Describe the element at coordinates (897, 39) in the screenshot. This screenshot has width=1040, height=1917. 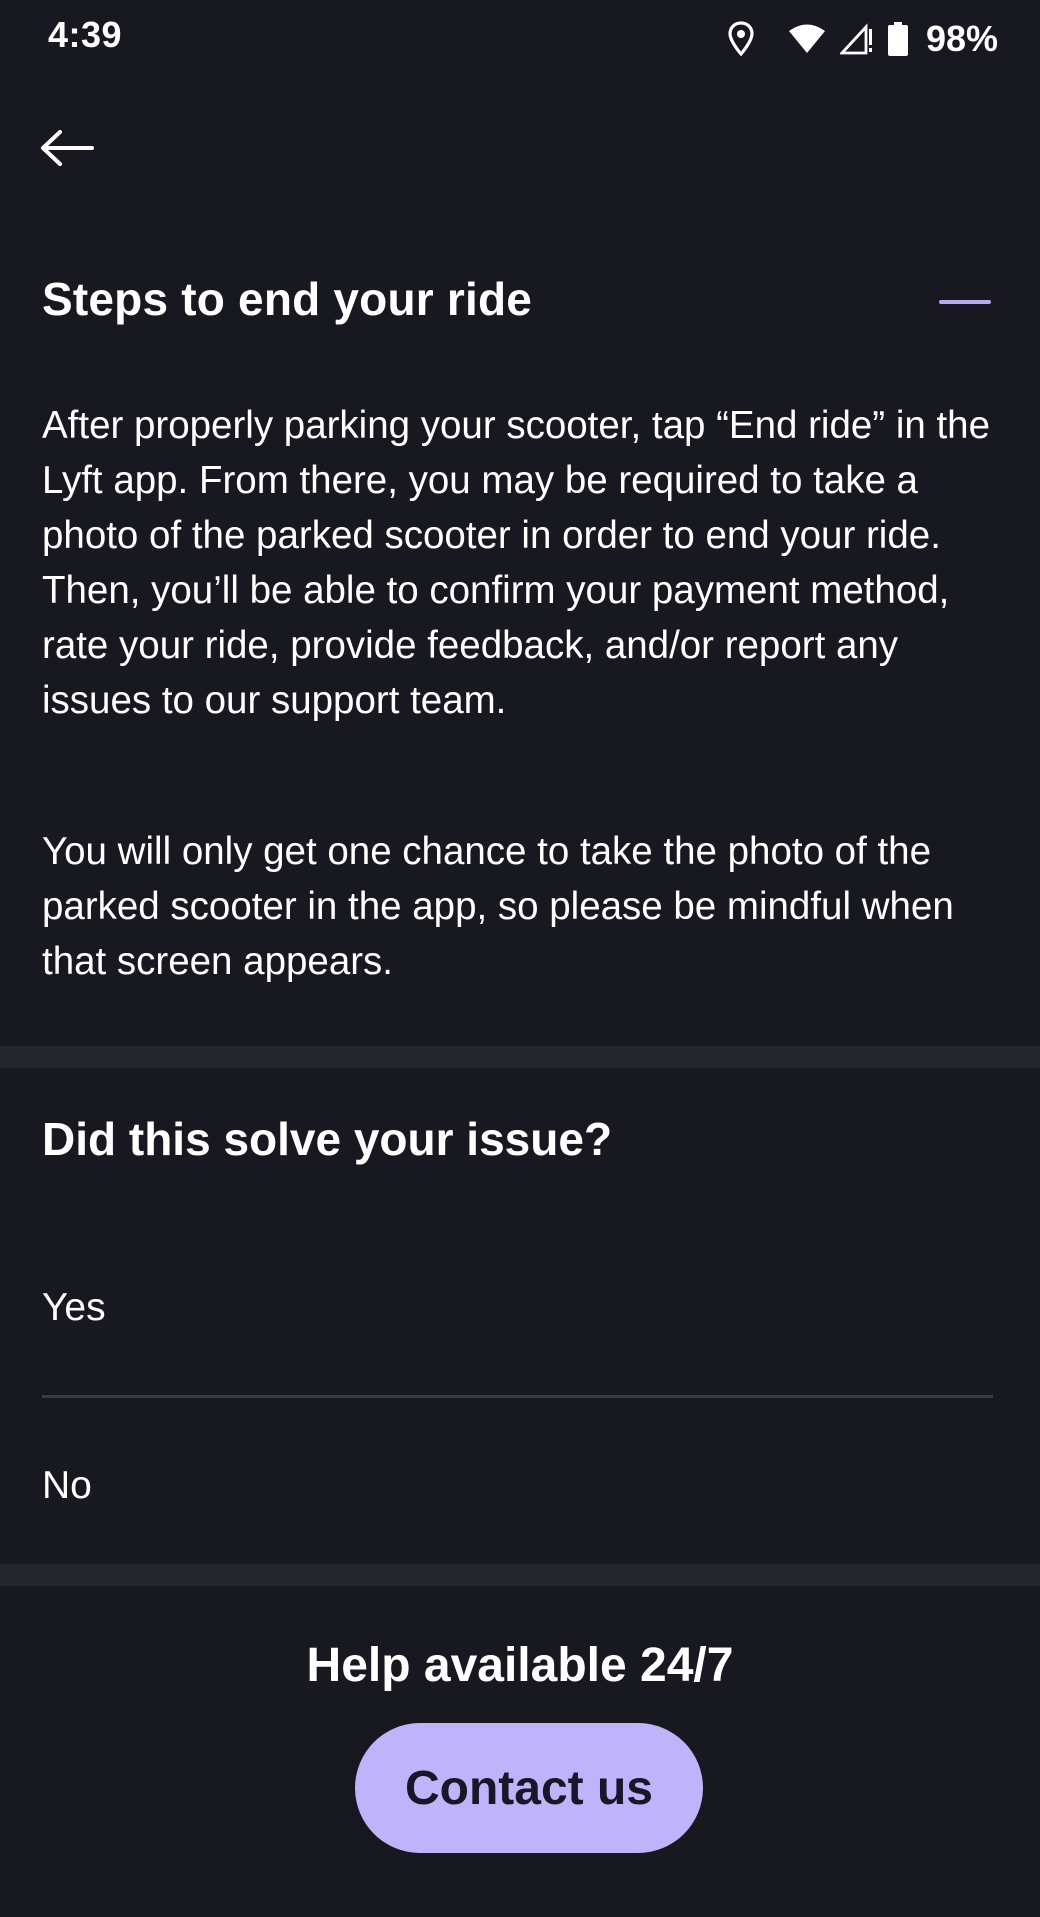
I see `battery-icon` at that location.